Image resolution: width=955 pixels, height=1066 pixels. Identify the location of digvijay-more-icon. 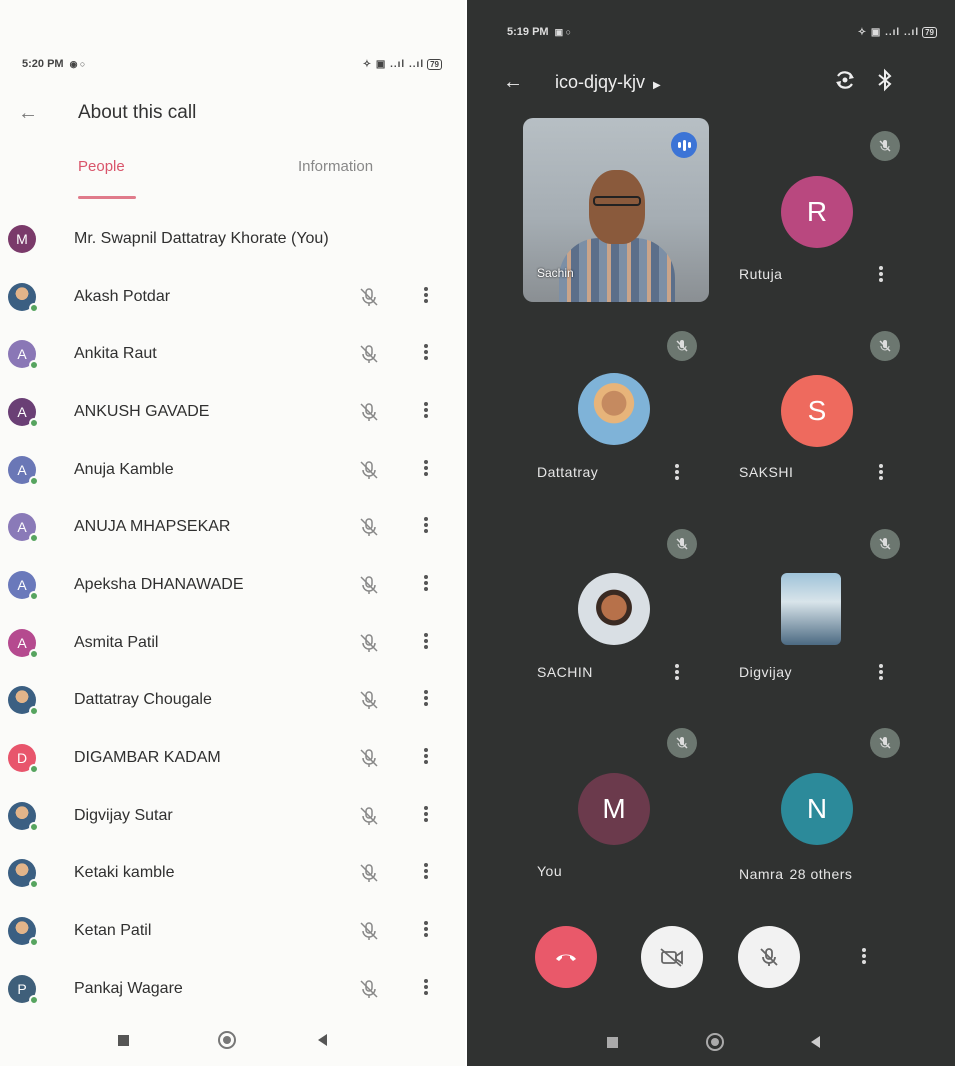
(881, 673).